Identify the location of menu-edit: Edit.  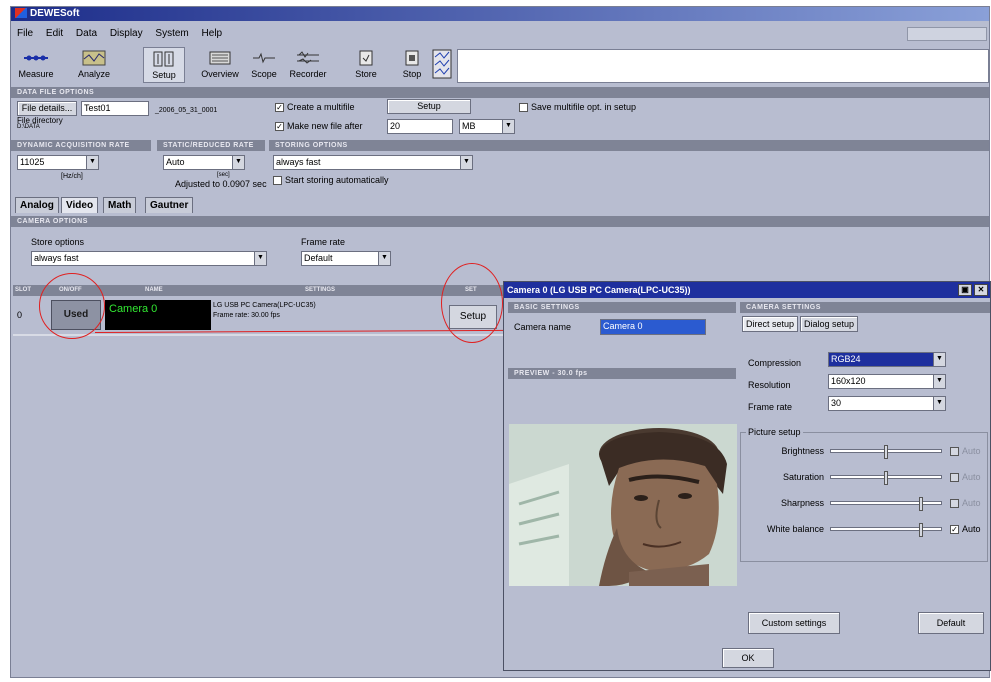
(54, 33).